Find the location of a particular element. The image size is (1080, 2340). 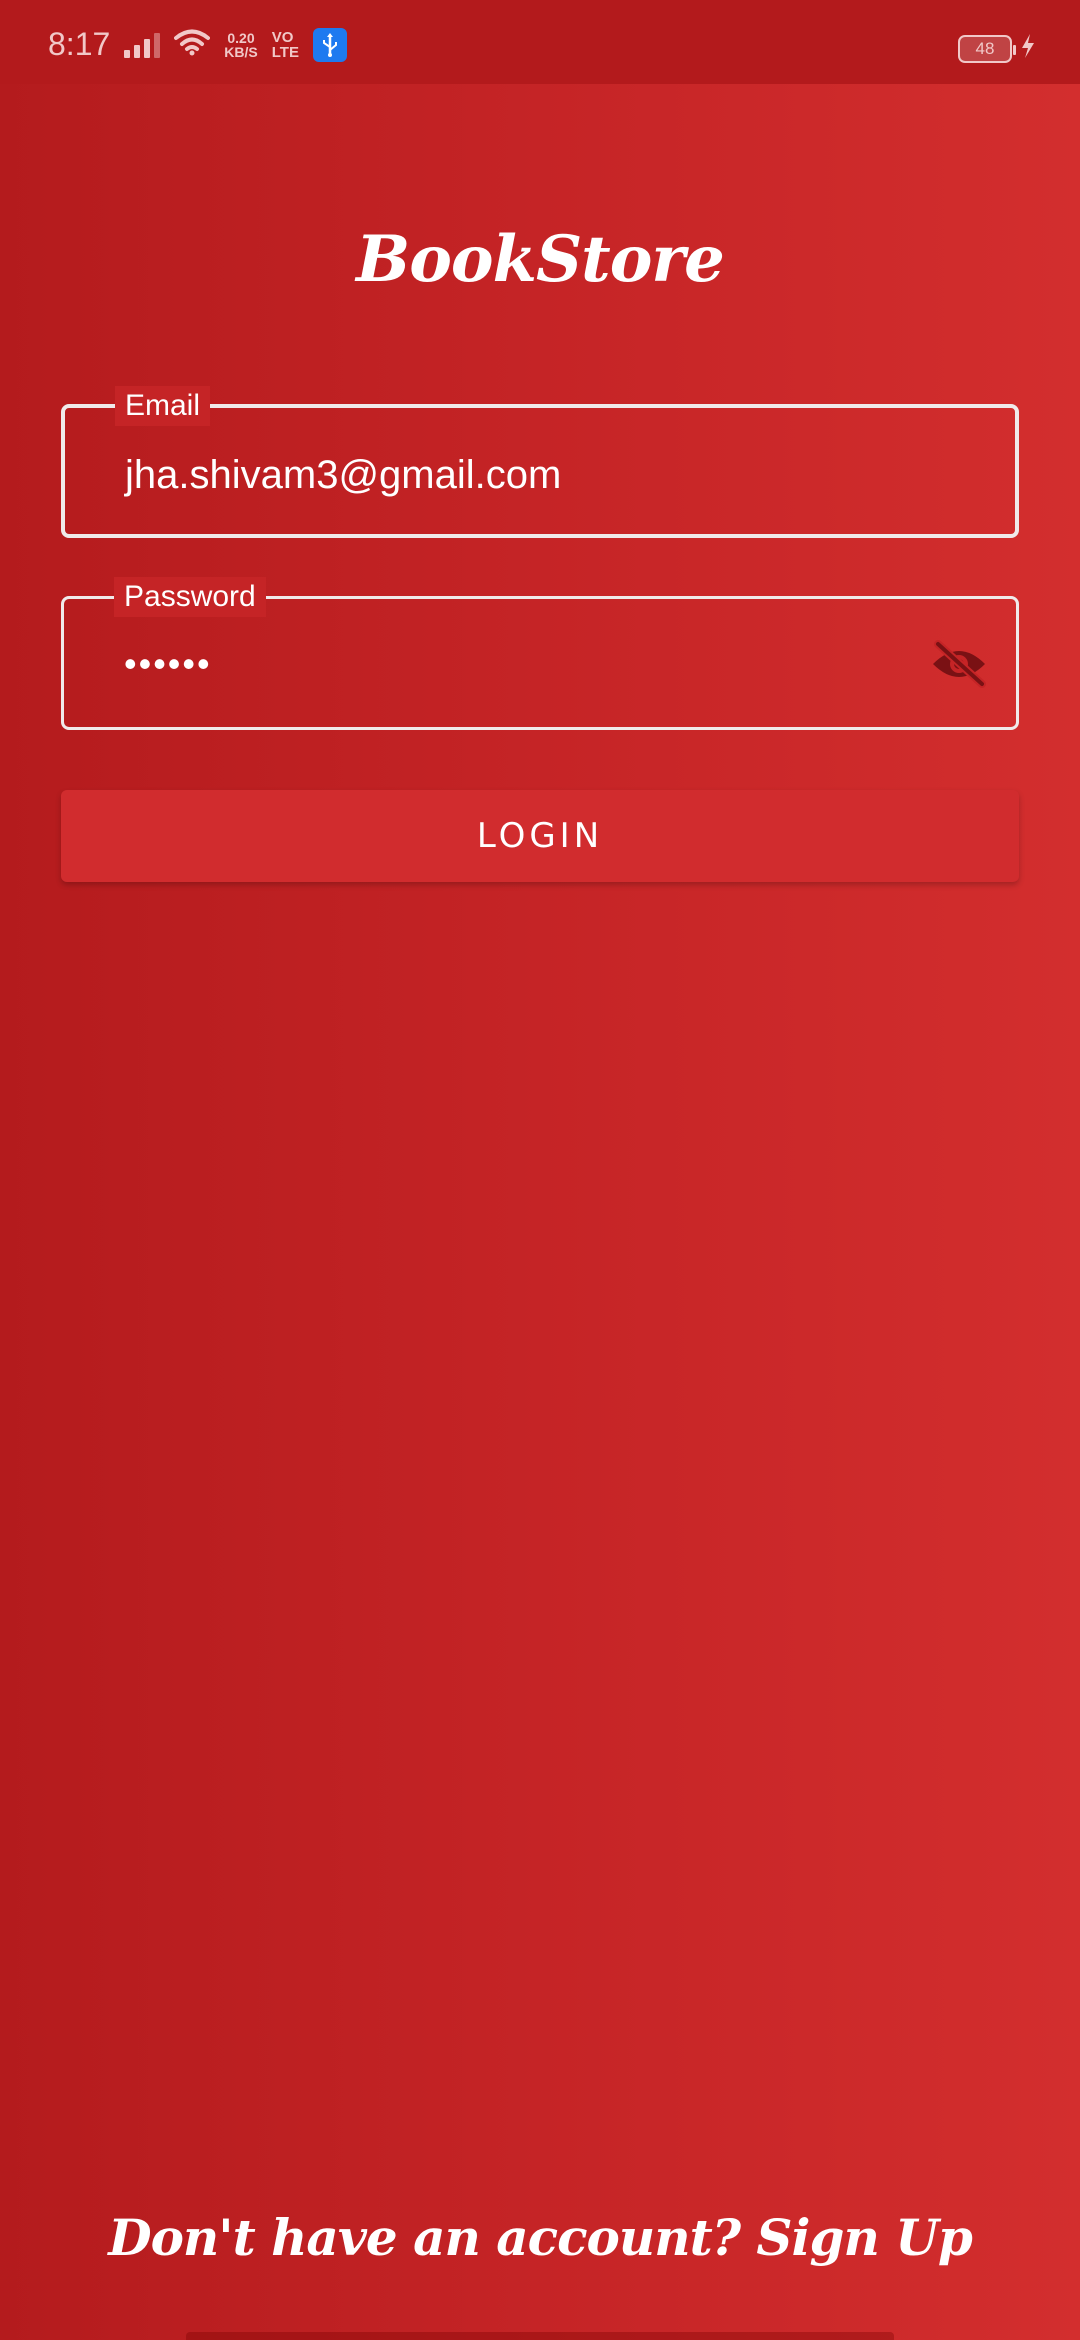

app-title: BookStore is located at coordinates (540, 259).